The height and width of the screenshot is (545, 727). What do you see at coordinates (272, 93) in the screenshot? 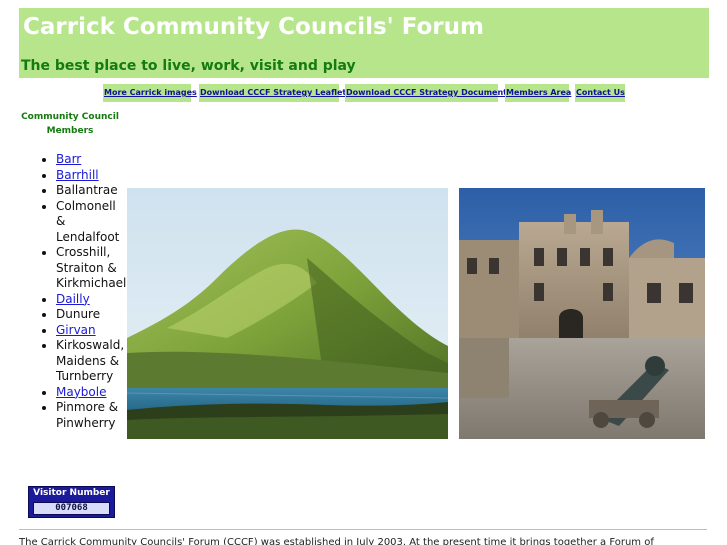
I see `nav-link-strategy-leaflet: Download CCCF Strategy Leaflet` at bounding box center [272, 93].